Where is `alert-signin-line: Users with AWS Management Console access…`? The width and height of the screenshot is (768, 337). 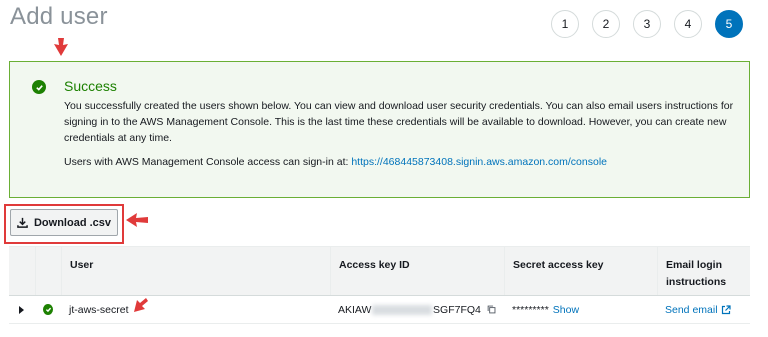 alert-signin-line: Users with AWS Management Console access… is located at coordinates (335, 162).